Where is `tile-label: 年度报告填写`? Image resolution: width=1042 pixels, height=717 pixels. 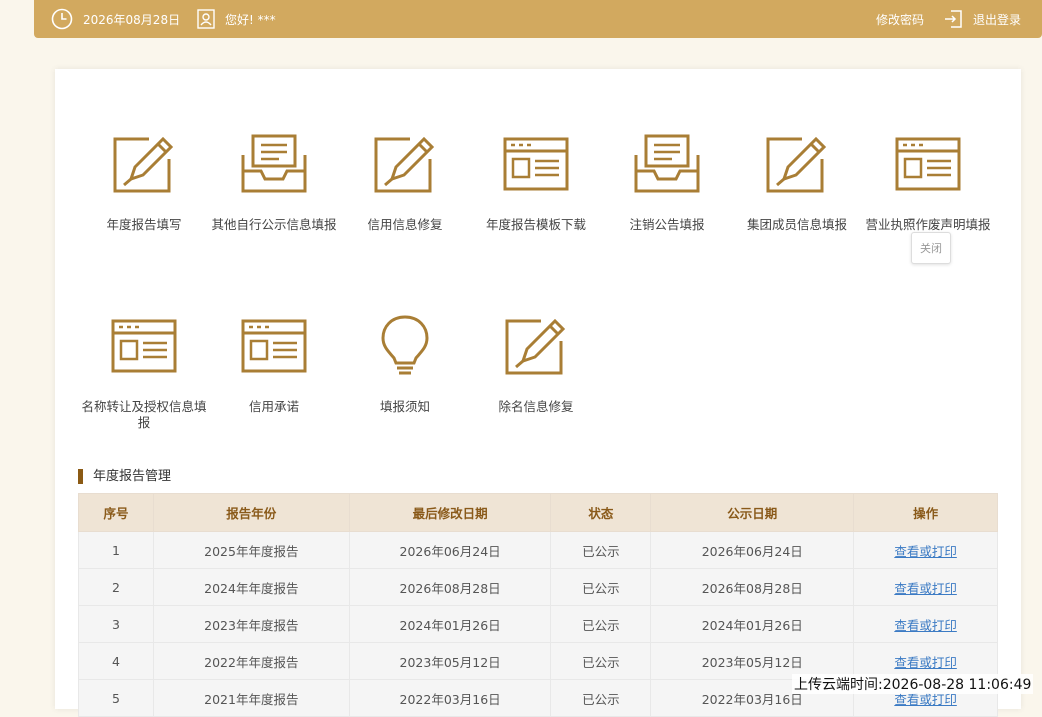 tile-label: 年度报告填写 is located at coordinates (144, 225).